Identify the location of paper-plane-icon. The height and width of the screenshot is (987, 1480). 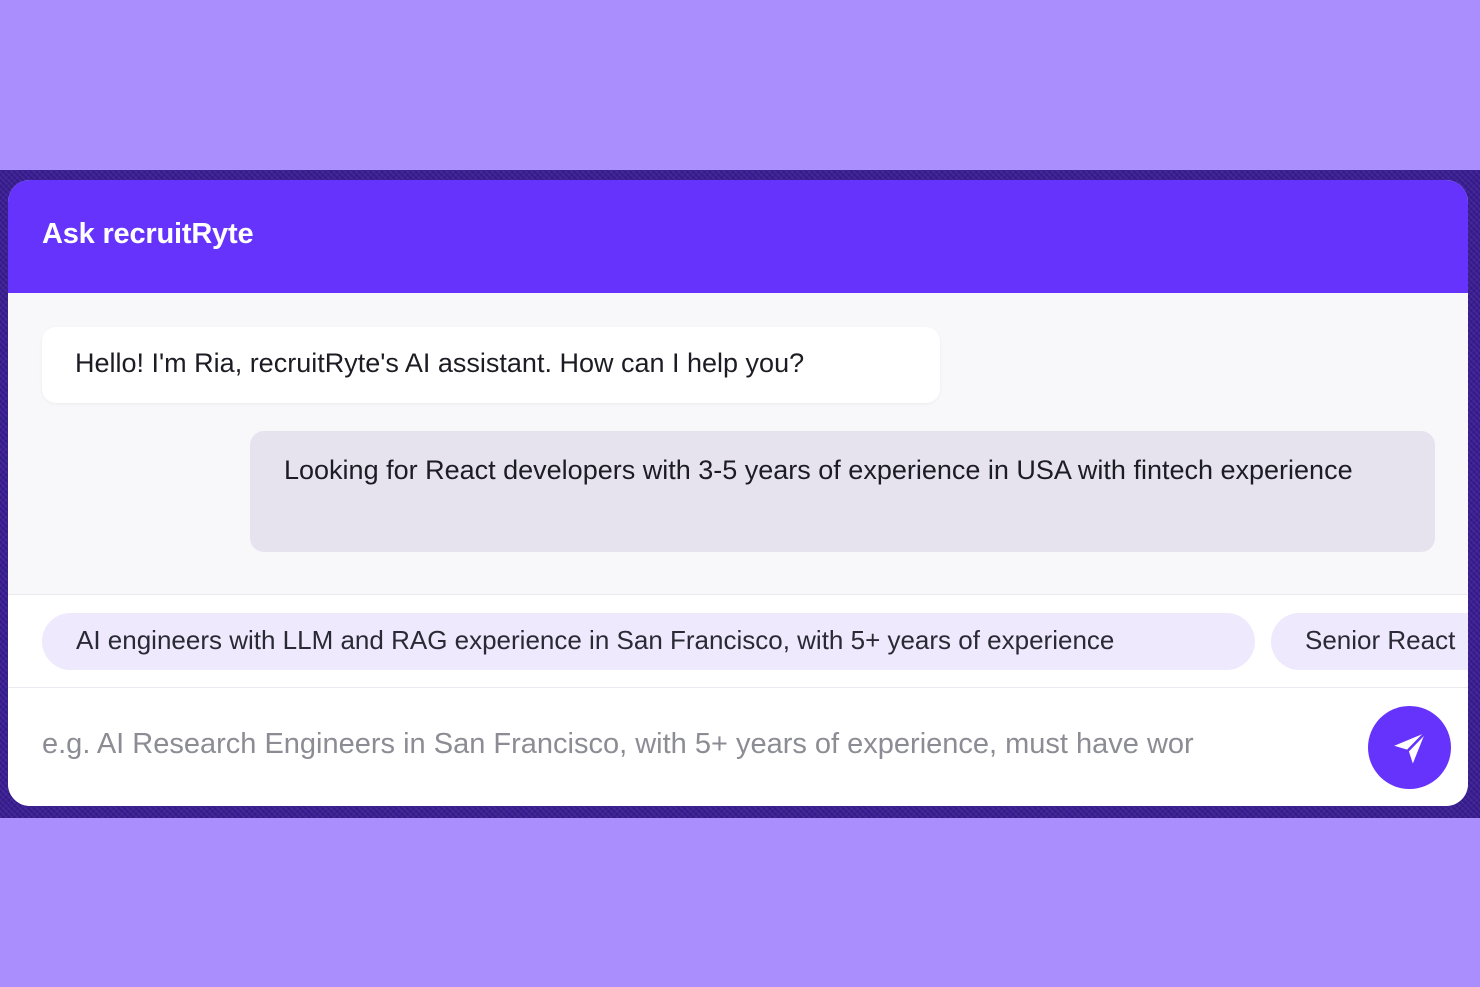
(1410, 748).